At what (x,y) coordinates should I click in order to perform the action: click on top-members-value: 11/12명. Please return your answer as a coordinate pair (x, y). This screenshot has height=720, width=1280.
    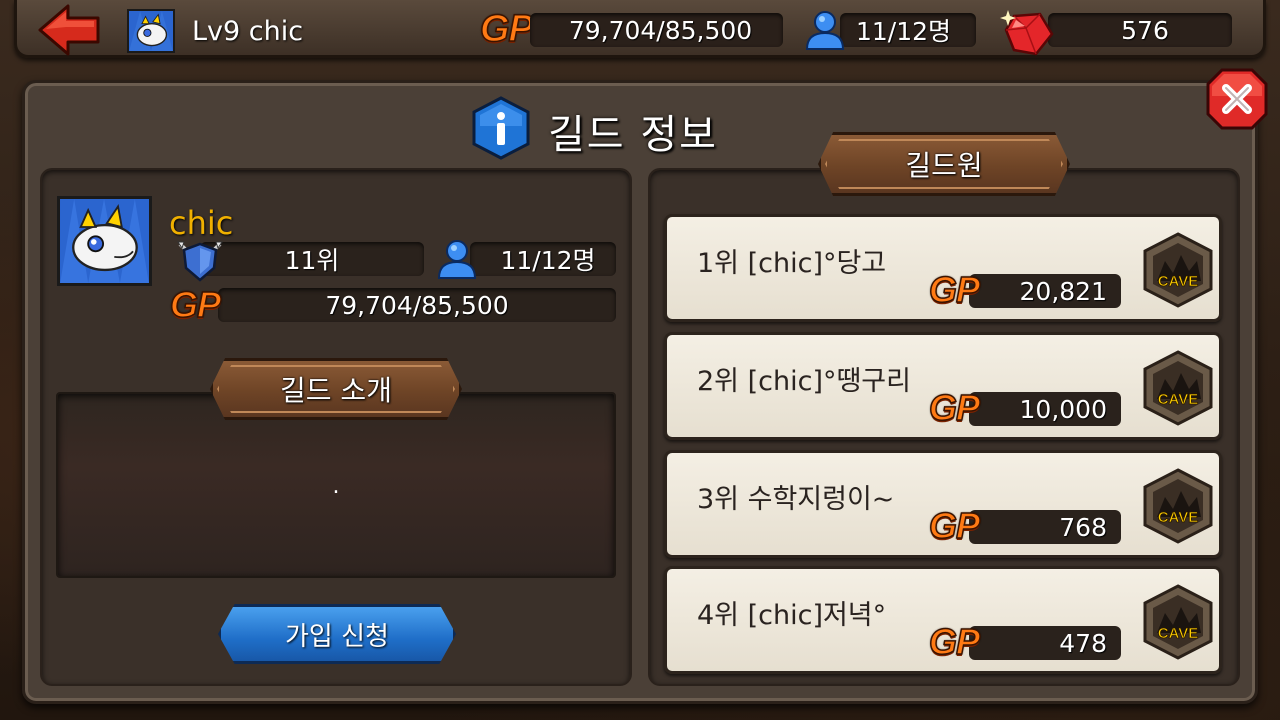
    Looking at the image, I should click on (908, 30).